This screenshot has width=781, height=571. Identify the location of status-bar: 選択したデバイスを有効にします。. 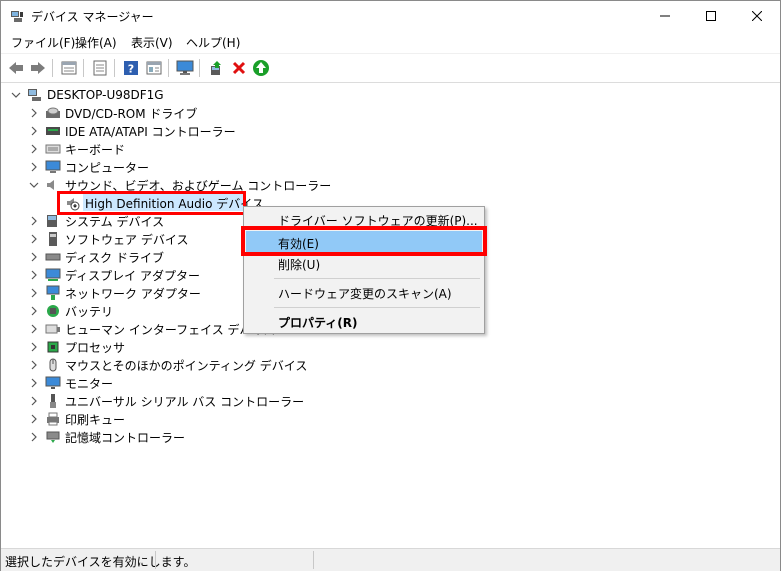
(390, 559).